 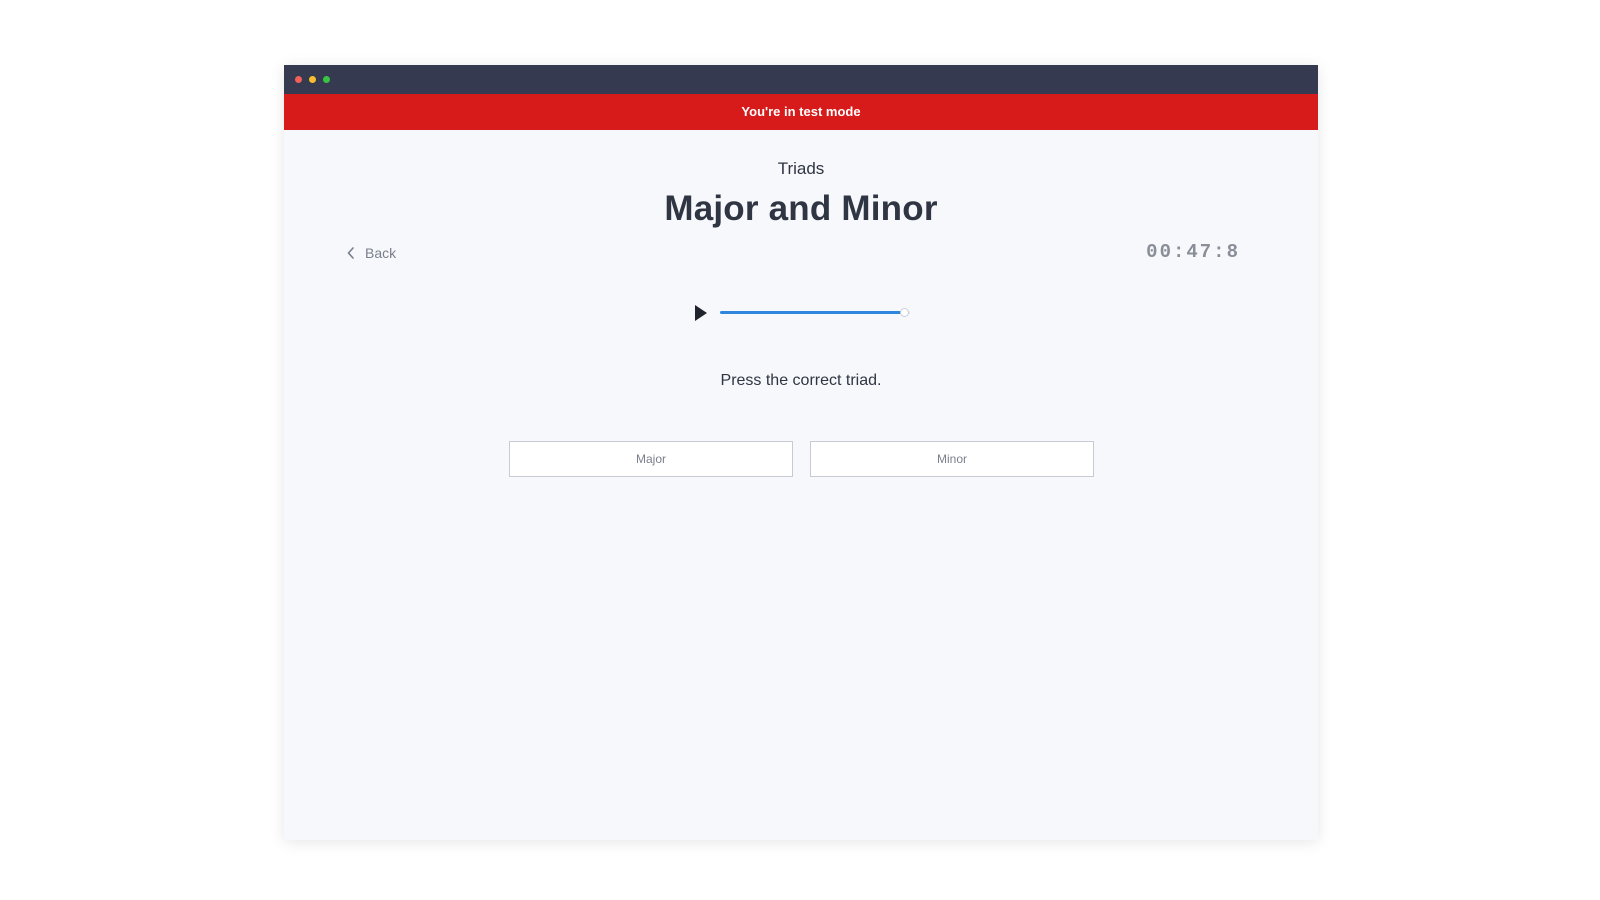 What do you see at coordinates (351, 253) in the screenshot?
I see `chevron-left-icon` at bounding box center [351, 253].